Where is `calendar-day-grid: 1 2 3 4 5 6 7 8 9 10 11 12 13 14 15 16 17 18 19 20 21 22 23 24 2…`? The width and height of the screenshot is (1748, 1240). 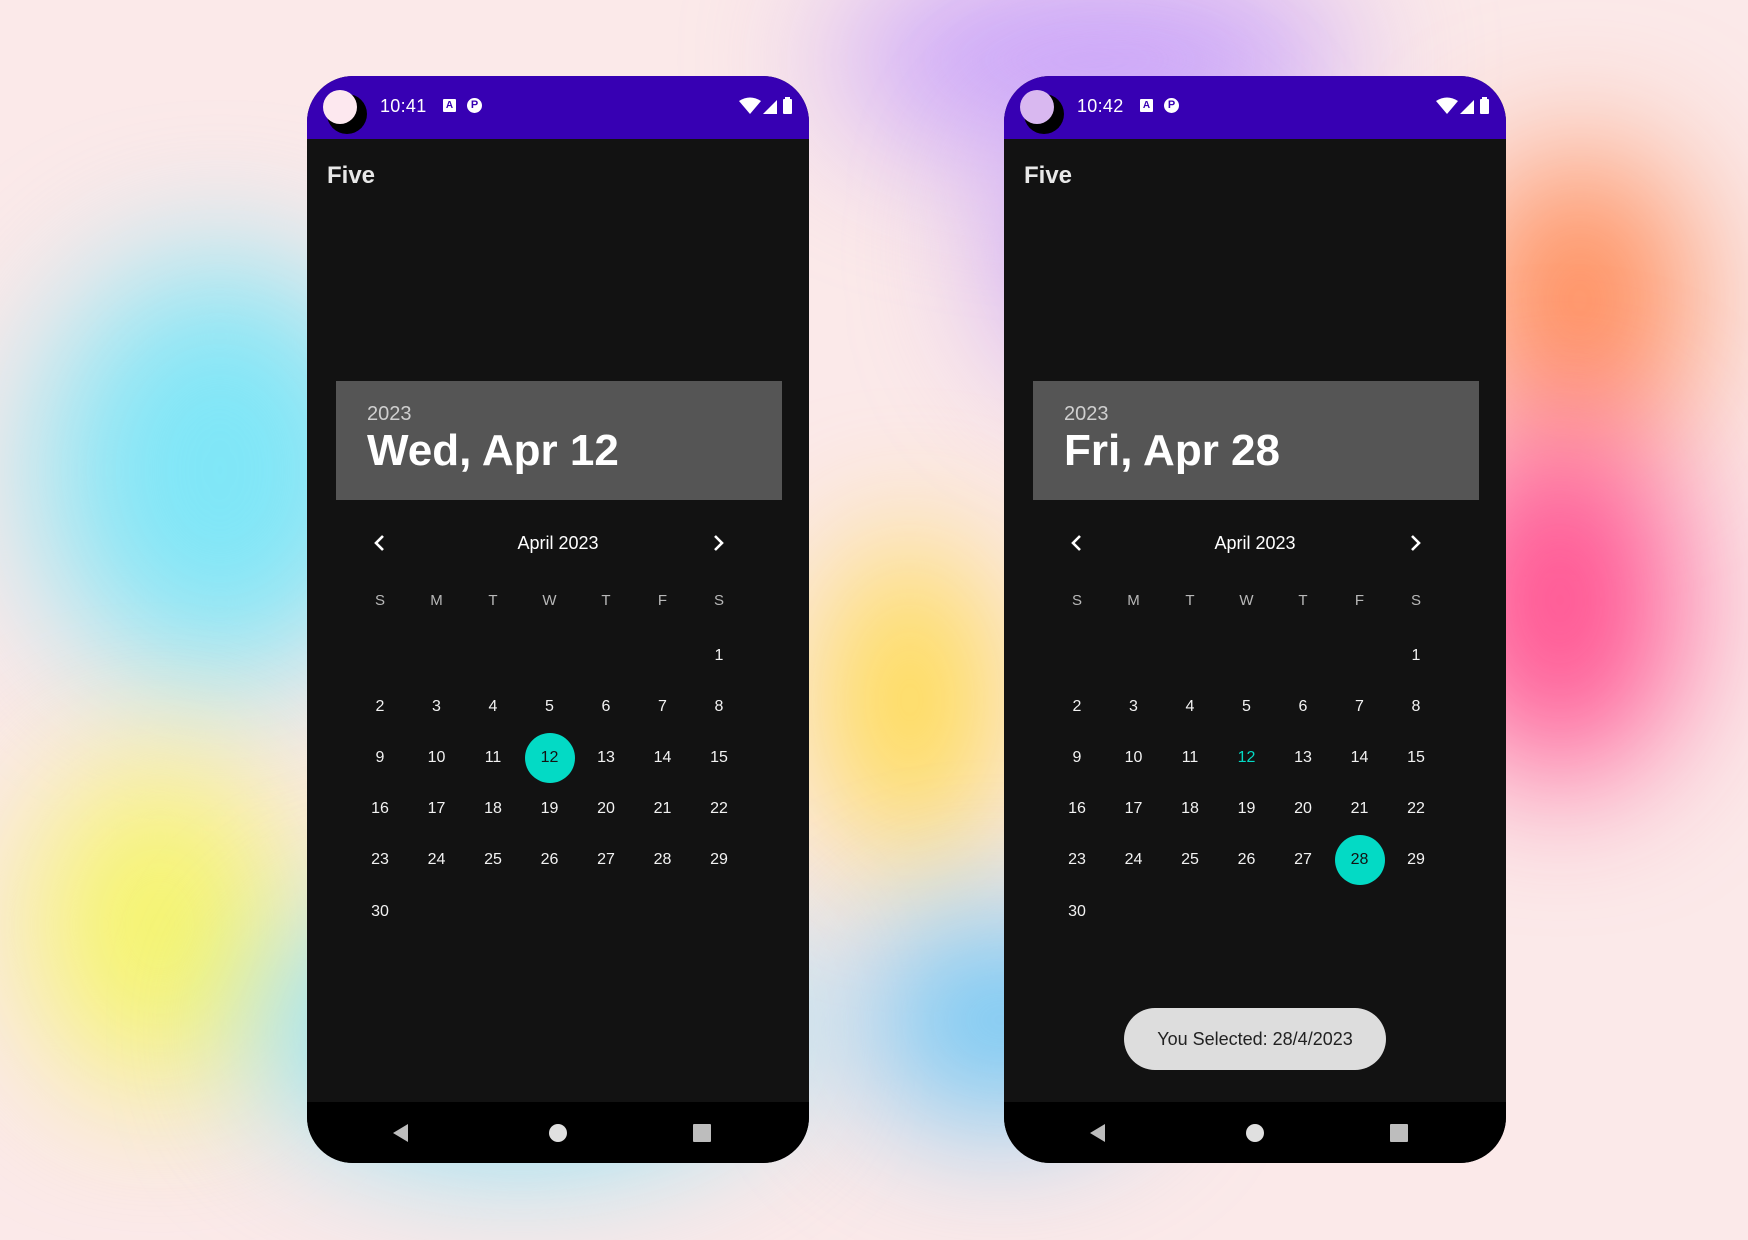 calendar-day-grid: 1 2 3 4 5 6 7 8 9 10 11 12 13 14 15 16 17 18 19 20 21 22 23 24 2… is located at coordinates (1249, 781).